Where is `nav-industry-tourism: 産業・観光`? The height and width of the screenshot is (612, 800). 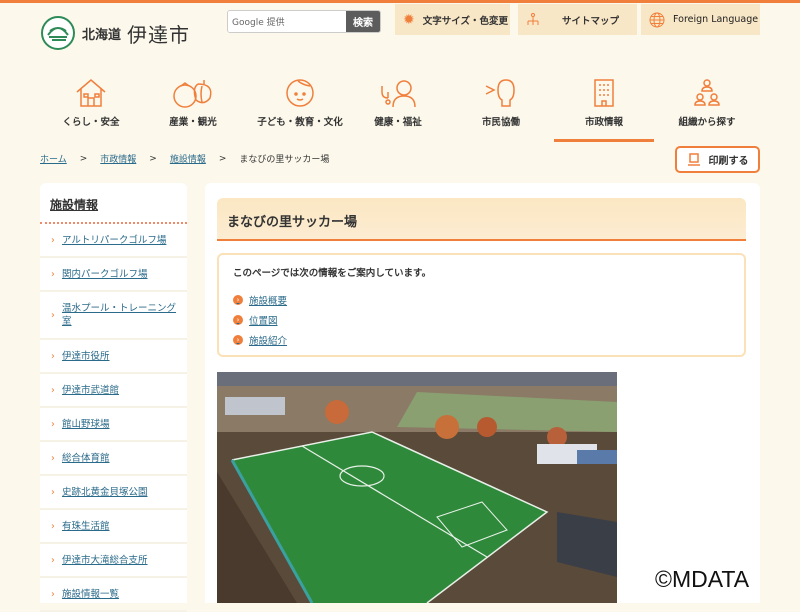
nav-industry-tourism: 産業・観光 is located at coordinates (193, 108).